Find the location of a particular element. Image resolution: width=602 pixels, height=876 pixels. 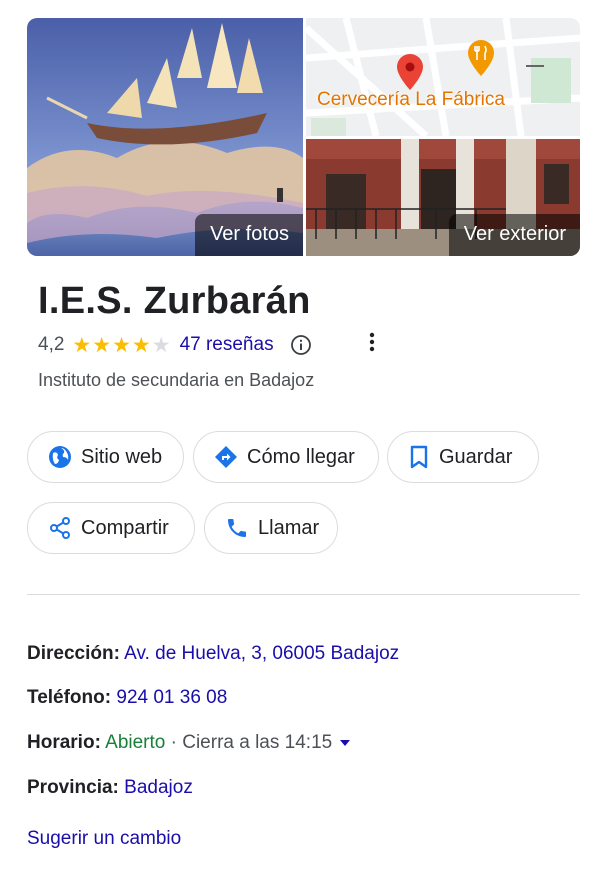

website-label: Sitio web is located at coordinates (122, 456).